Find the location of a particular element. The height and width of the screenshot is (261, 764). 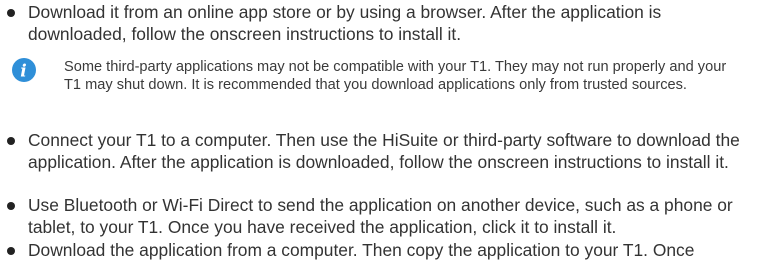

info-icon-letter: i is located at coordinates (23, 72).